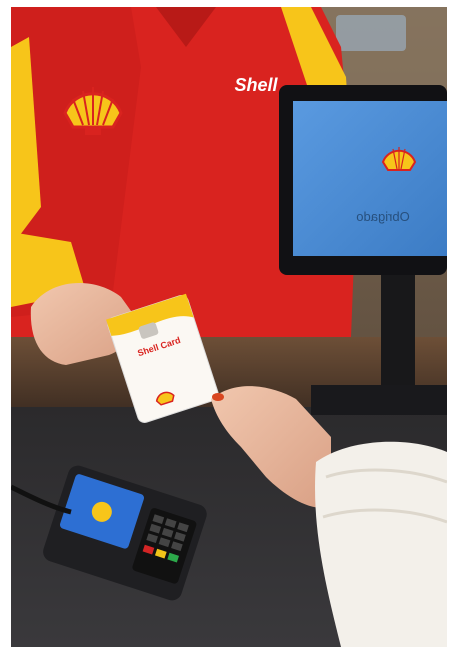 This screenshot has height=653, width=456. I want to click on nail-polish, so click(218, 397).